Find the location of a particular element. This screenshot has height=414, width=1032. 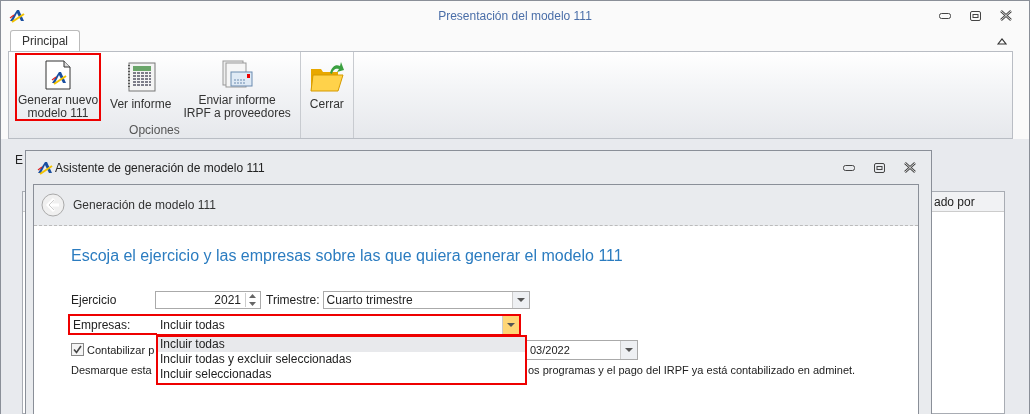

ribbon-tab: Principal is located at coordinates (45, 40).